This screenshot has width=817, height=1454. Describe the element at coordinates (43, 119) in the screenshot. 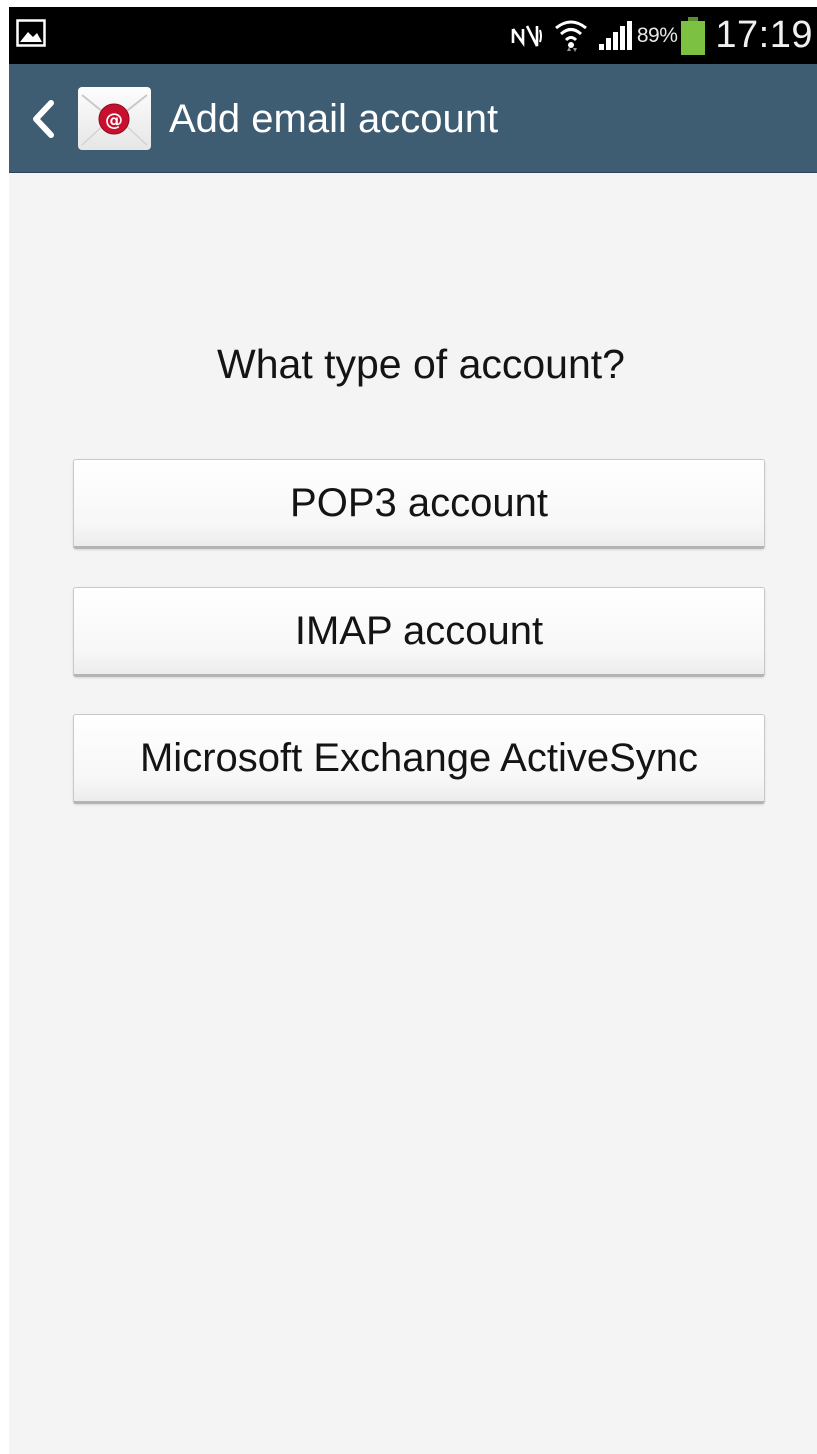

I see `back-arrow-icon` at that location.